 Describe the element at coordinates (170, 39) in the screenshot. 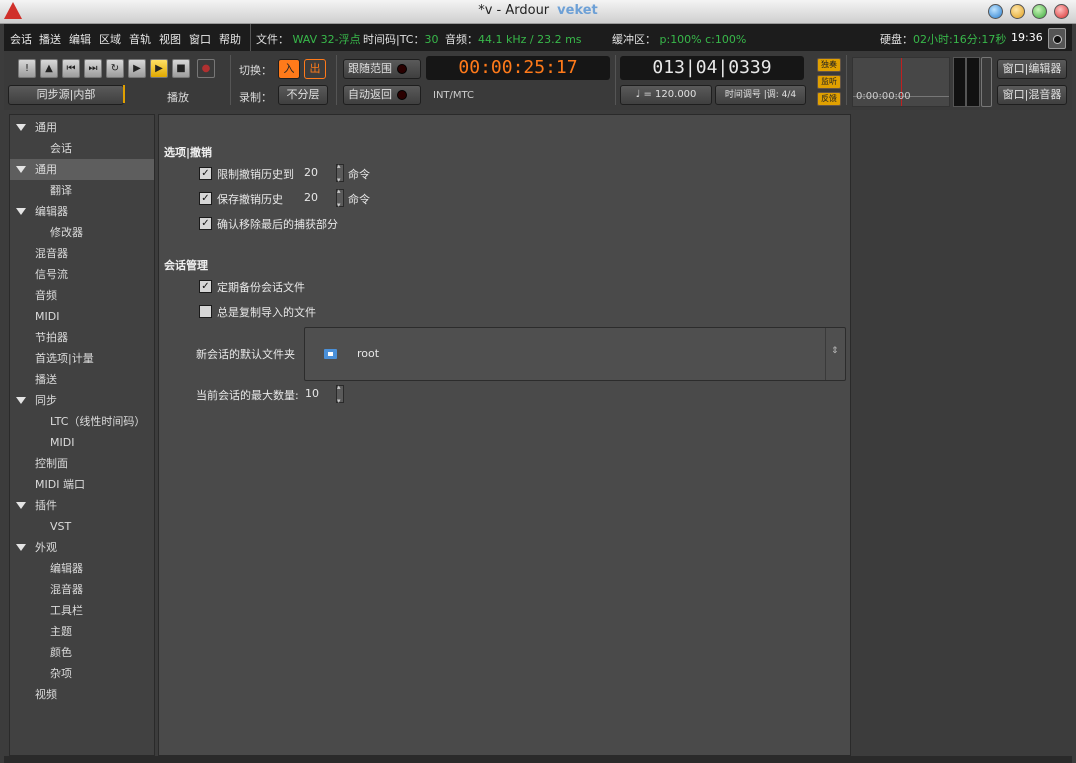

I see `menu-view: 视图` at that location.